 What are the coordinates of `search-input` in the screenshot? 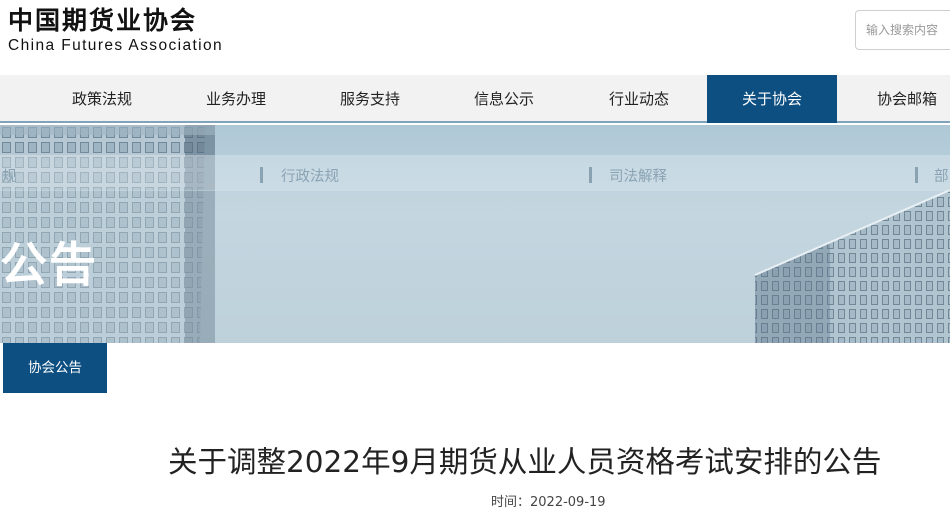 It's located at (902, 30).